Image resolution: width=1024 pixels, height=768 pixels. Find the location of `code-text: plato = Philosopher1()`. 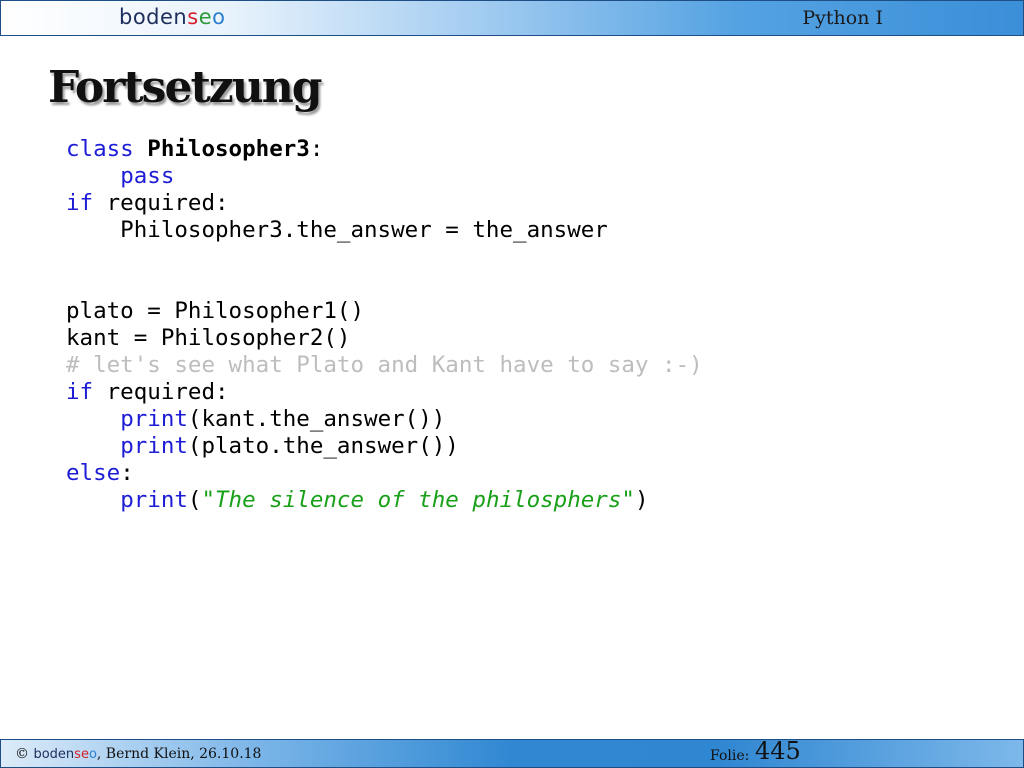

code-text: plato = Philosopher1() is located at coordinates (215, 311).